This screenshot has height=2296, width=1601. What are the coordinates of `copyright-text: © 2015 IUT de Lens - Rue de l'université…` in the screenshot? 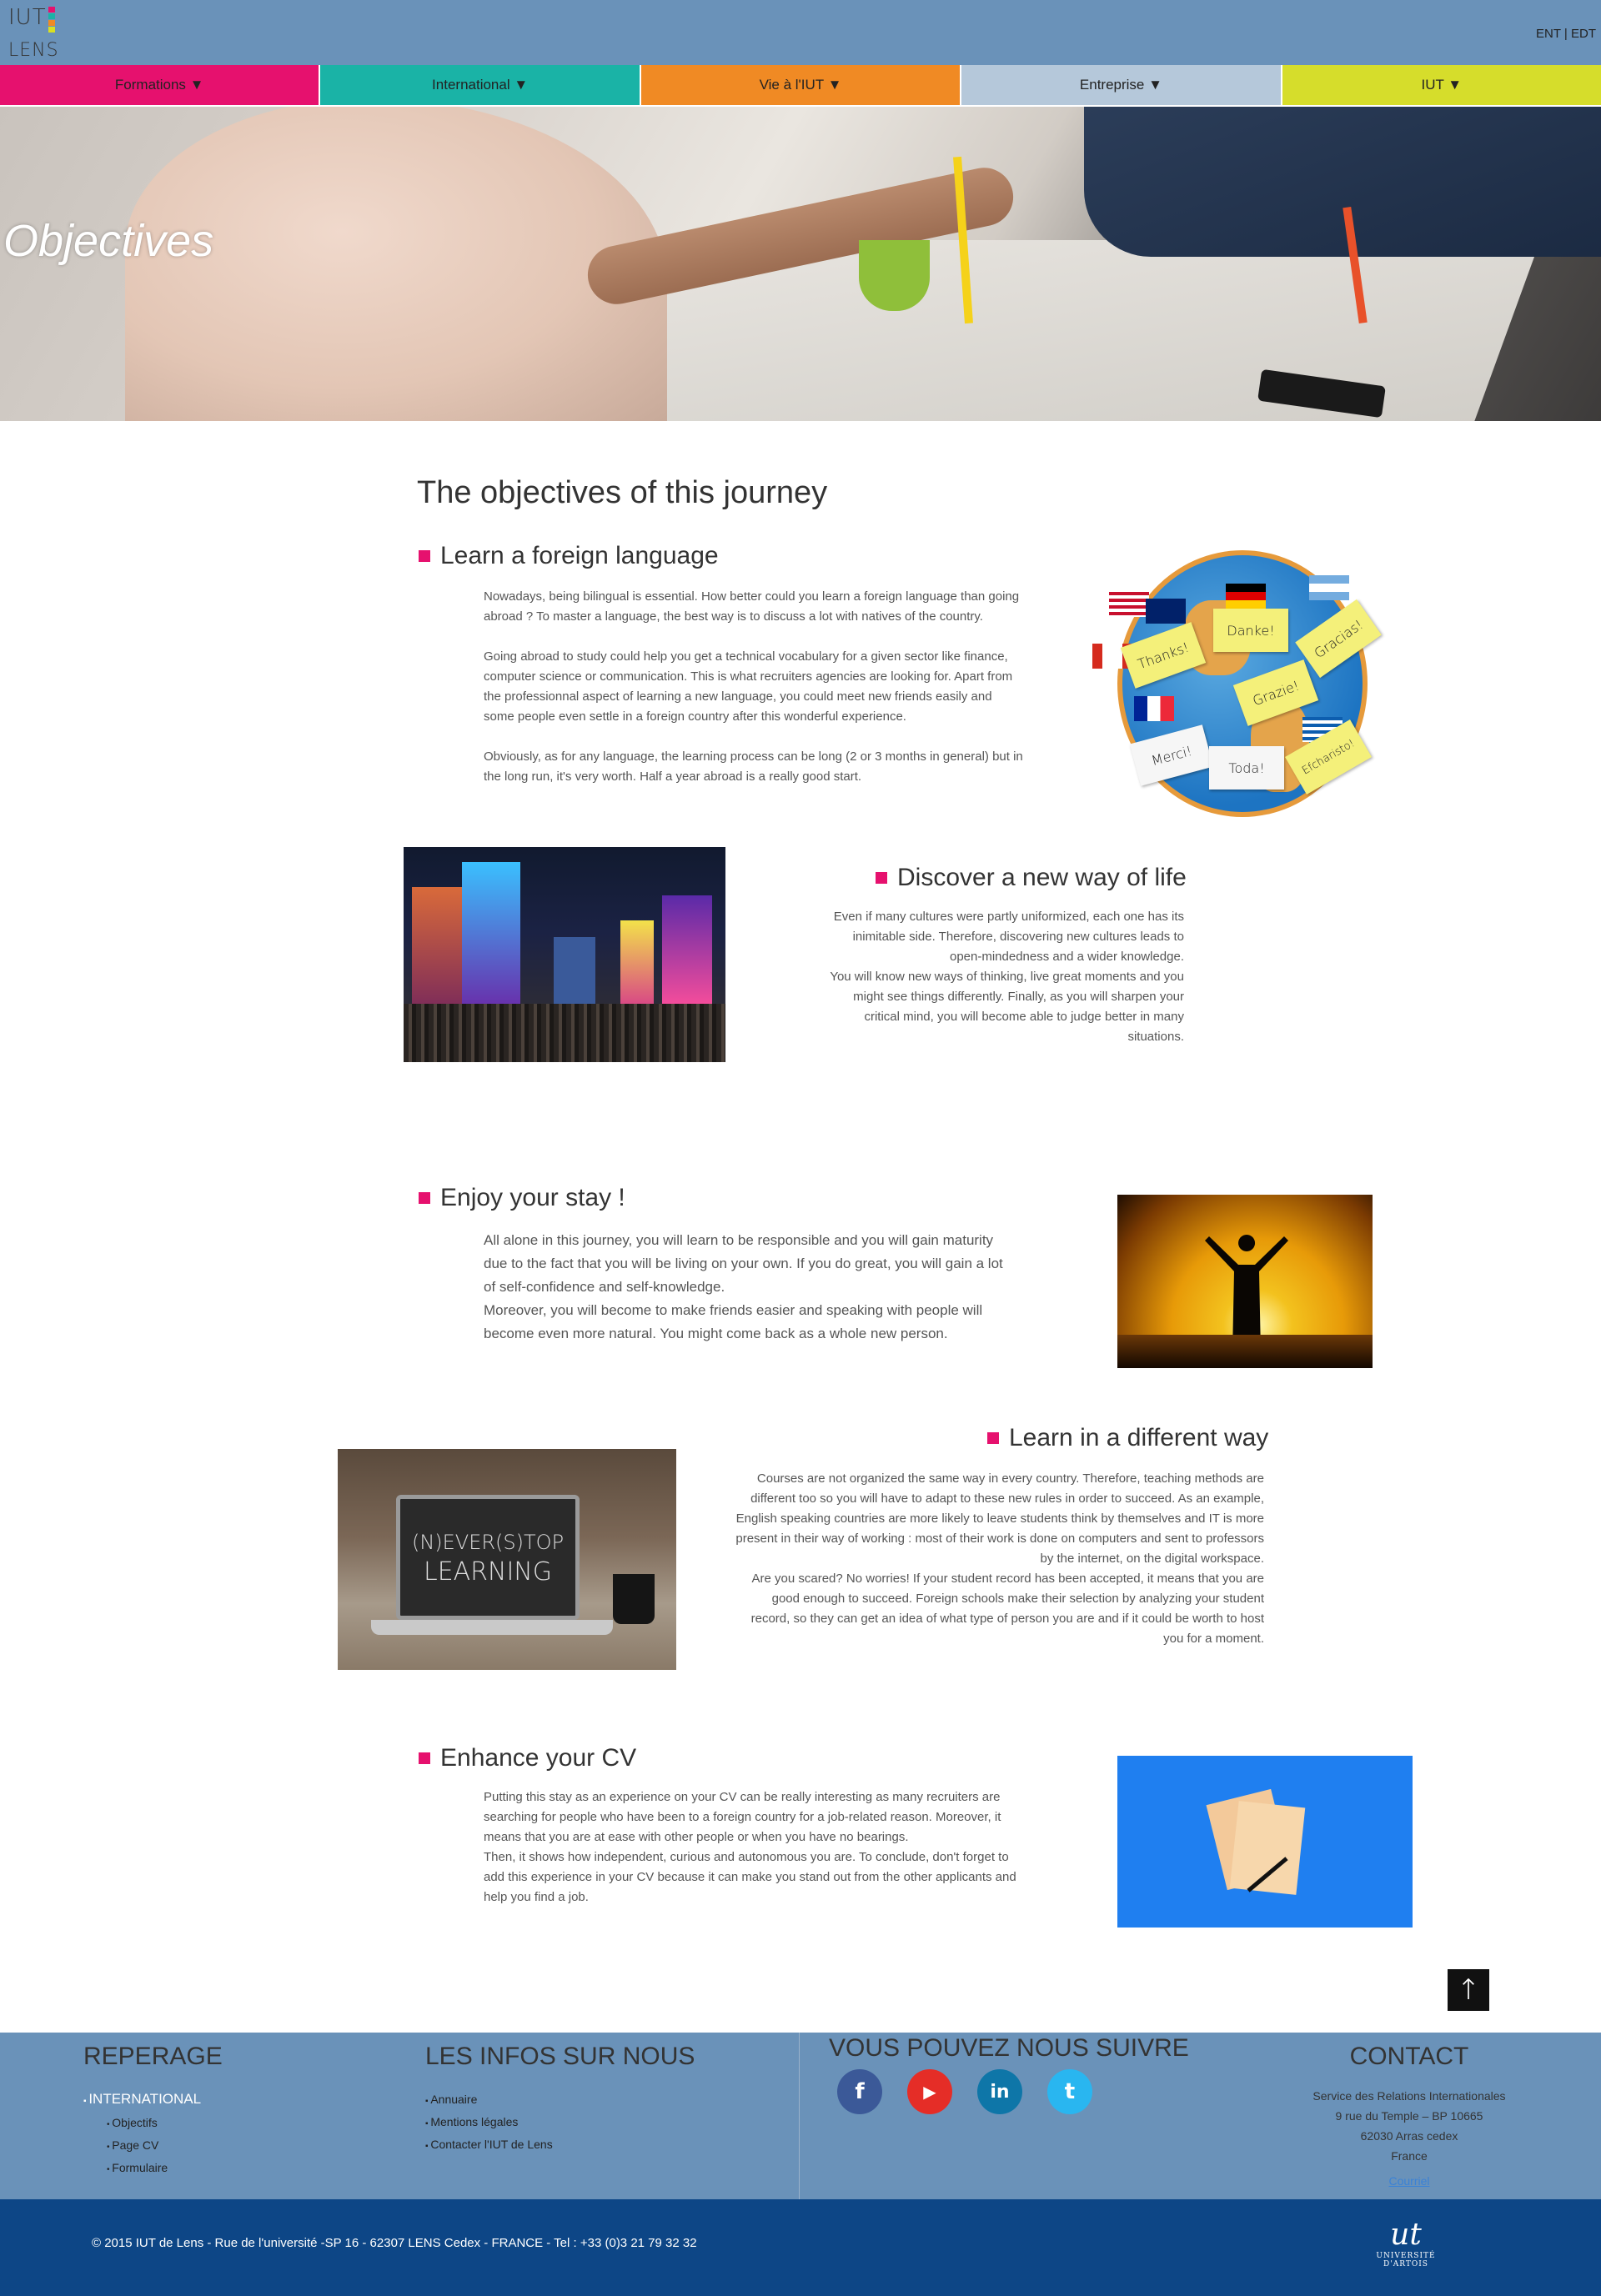 It's located at (394, 2243).